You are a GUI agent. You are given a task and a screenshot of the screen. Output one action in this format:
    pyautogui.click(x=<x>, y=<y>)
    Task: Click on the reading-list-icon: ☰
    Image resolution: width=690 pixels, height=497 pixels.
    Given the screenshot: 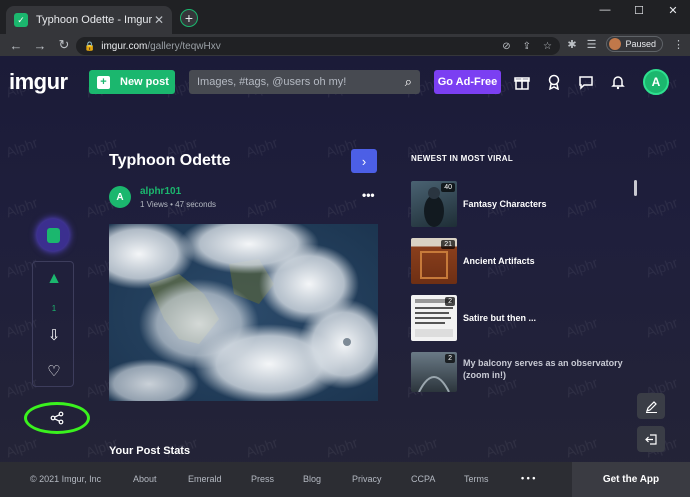 What is the action you would take?
    pyautogui.click(x=592, y=44)
    